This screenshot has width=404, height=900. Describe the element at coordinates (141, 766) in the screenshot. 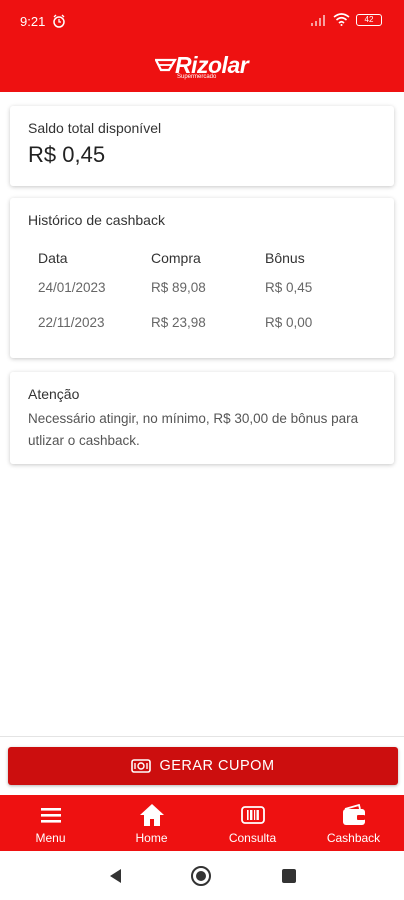

I see `coupon-icon` at that location.